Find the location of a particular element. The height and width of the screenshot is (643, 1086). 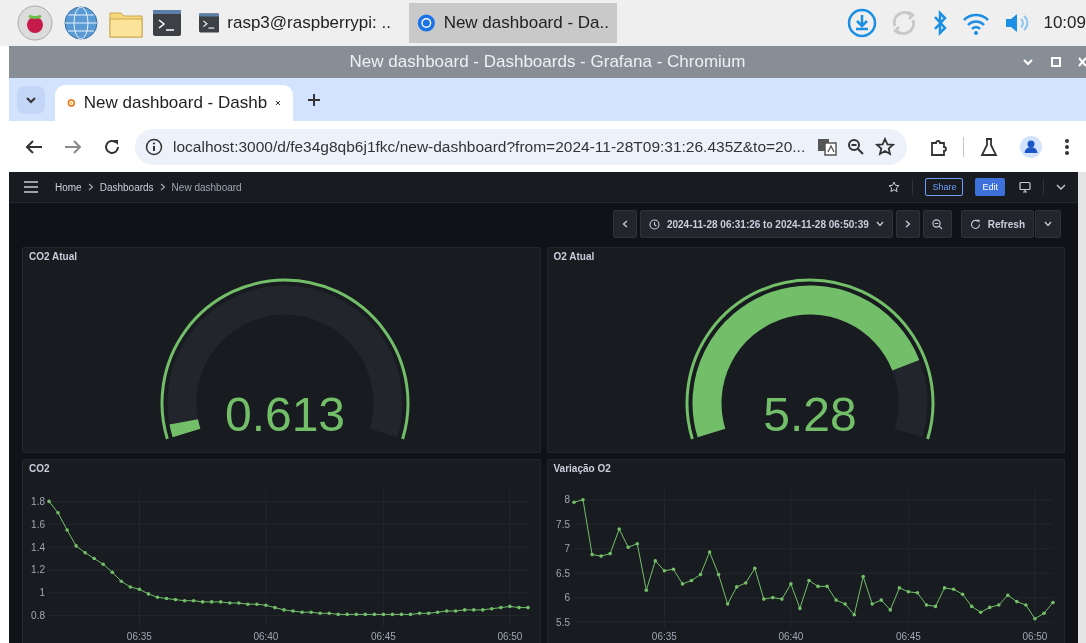

new-tab-icon is located at coordinates (314, 100).